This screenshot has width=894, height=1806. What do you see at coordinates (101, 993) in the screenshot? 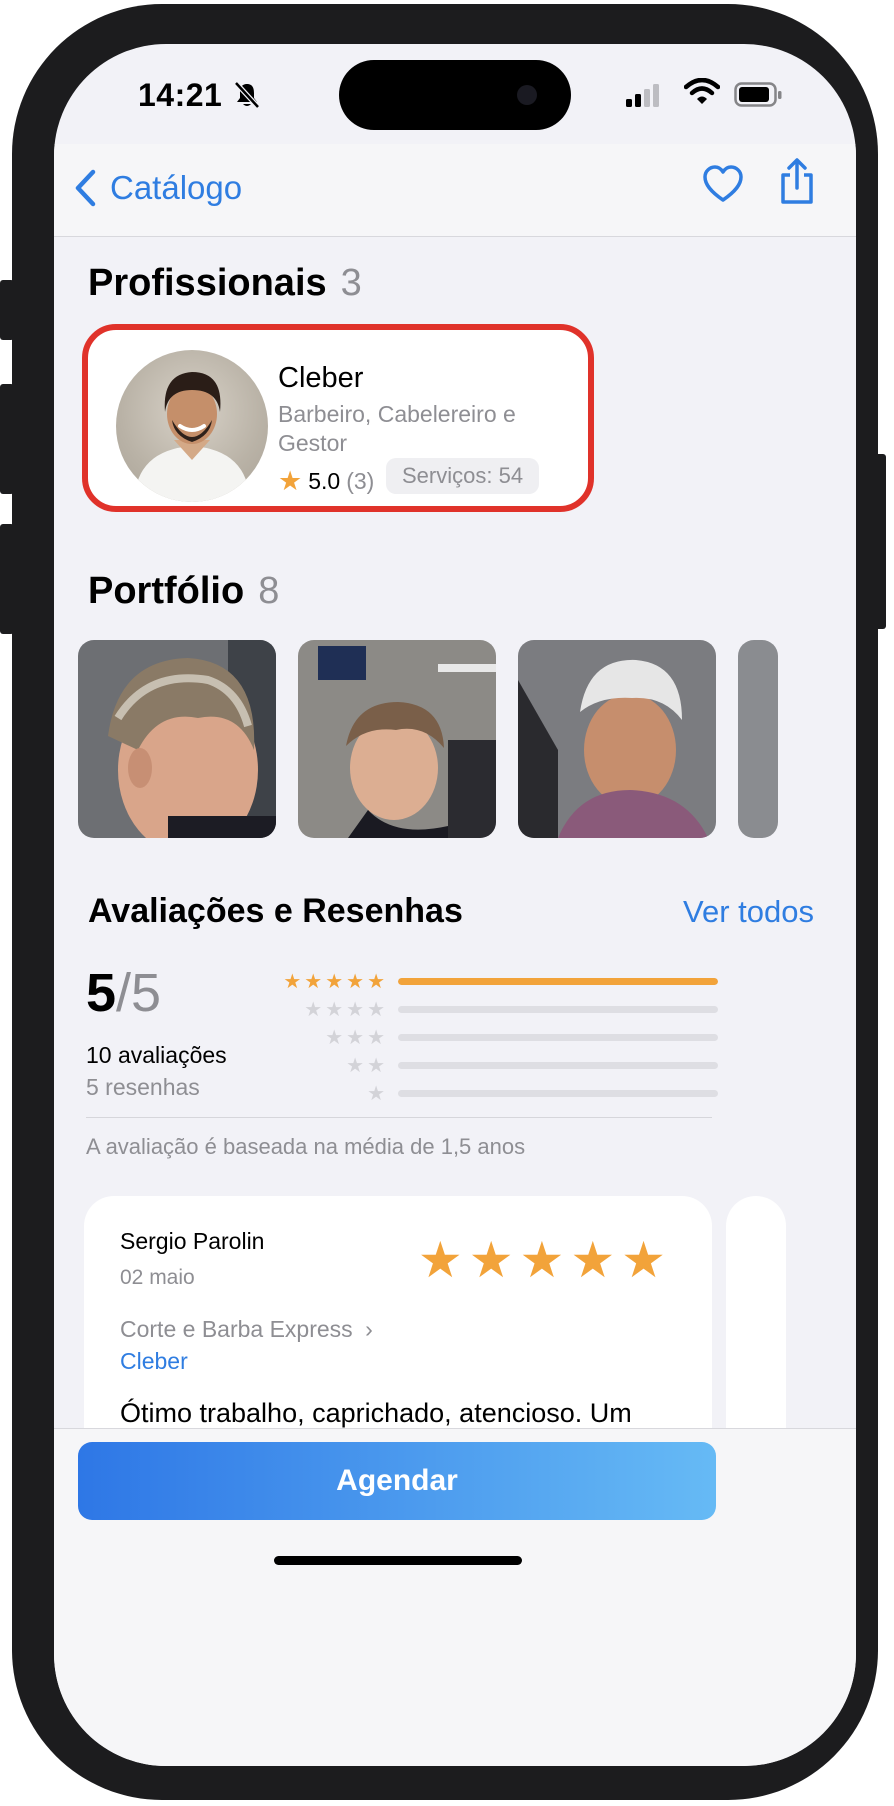
I see `rating-score-value: 5` at bounding box center [101, 993].